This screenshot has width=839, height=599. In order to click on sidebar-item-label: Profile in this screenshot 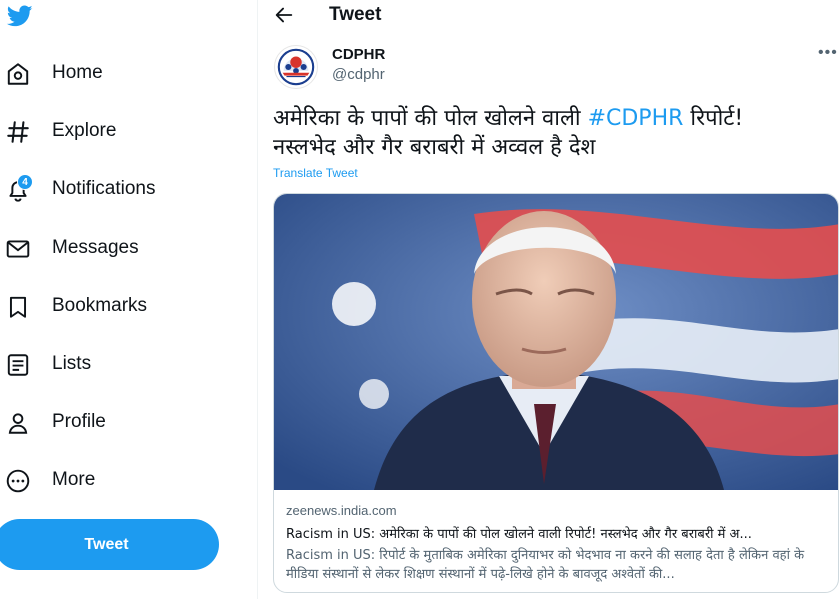, I will do `click(79, 421)`.